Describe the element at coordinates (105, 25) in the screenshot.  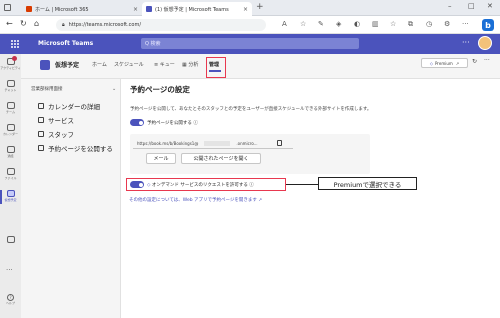
I see `url-text: https://teams.microsoft.com/` at that location.